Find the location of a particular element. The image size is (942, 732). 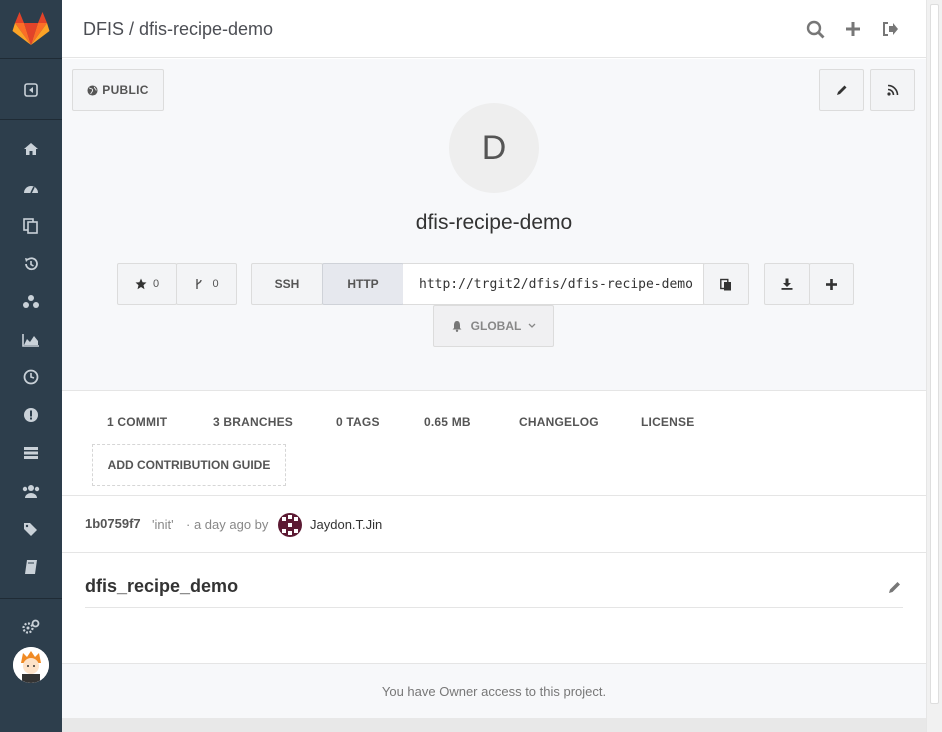

add-file-button is located at coordinates (831, 284).